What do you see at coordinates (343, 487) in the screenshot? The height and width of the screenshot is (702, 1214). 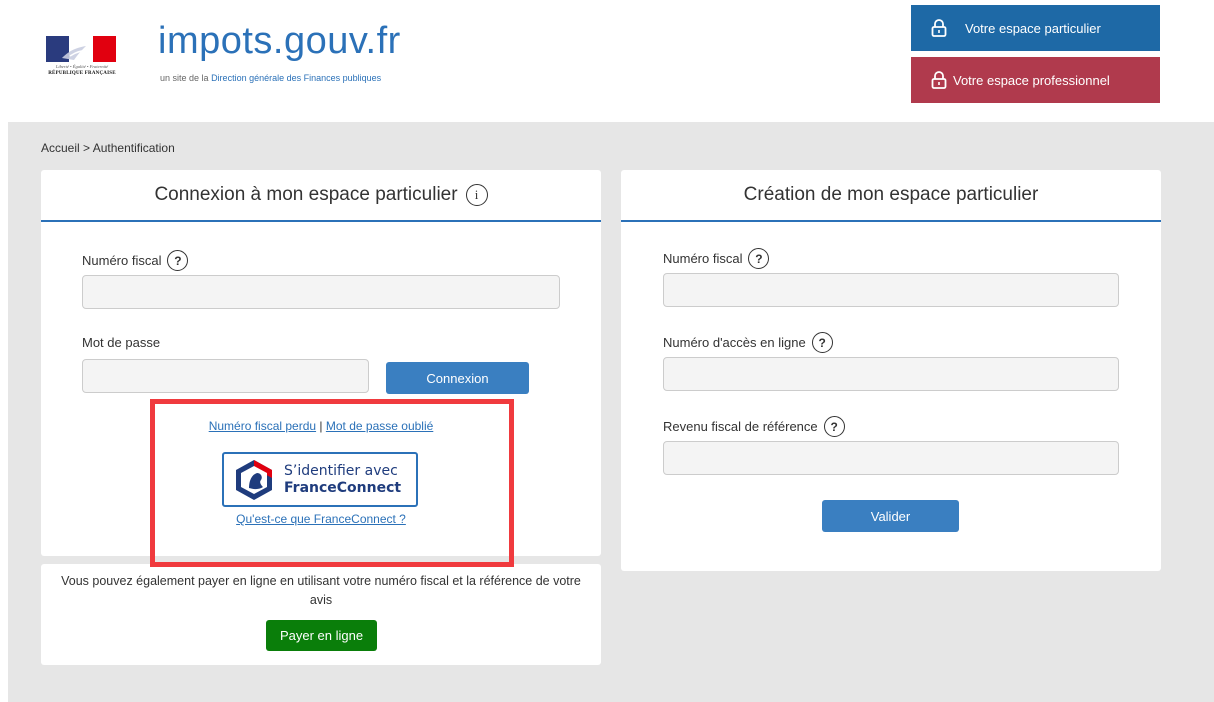 I see `franceconnect-line2: FranceConnect` at bounding box center [343, 487].